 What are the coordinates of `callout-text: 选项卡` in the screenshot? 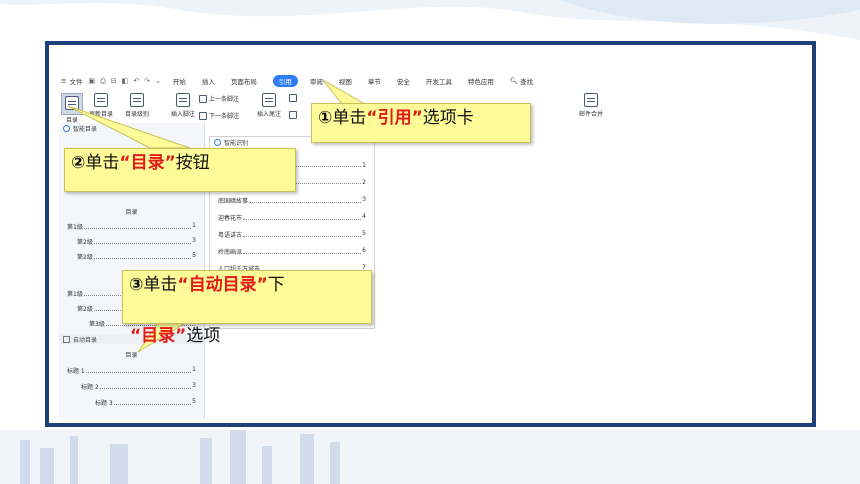 It's located at (448, 118).